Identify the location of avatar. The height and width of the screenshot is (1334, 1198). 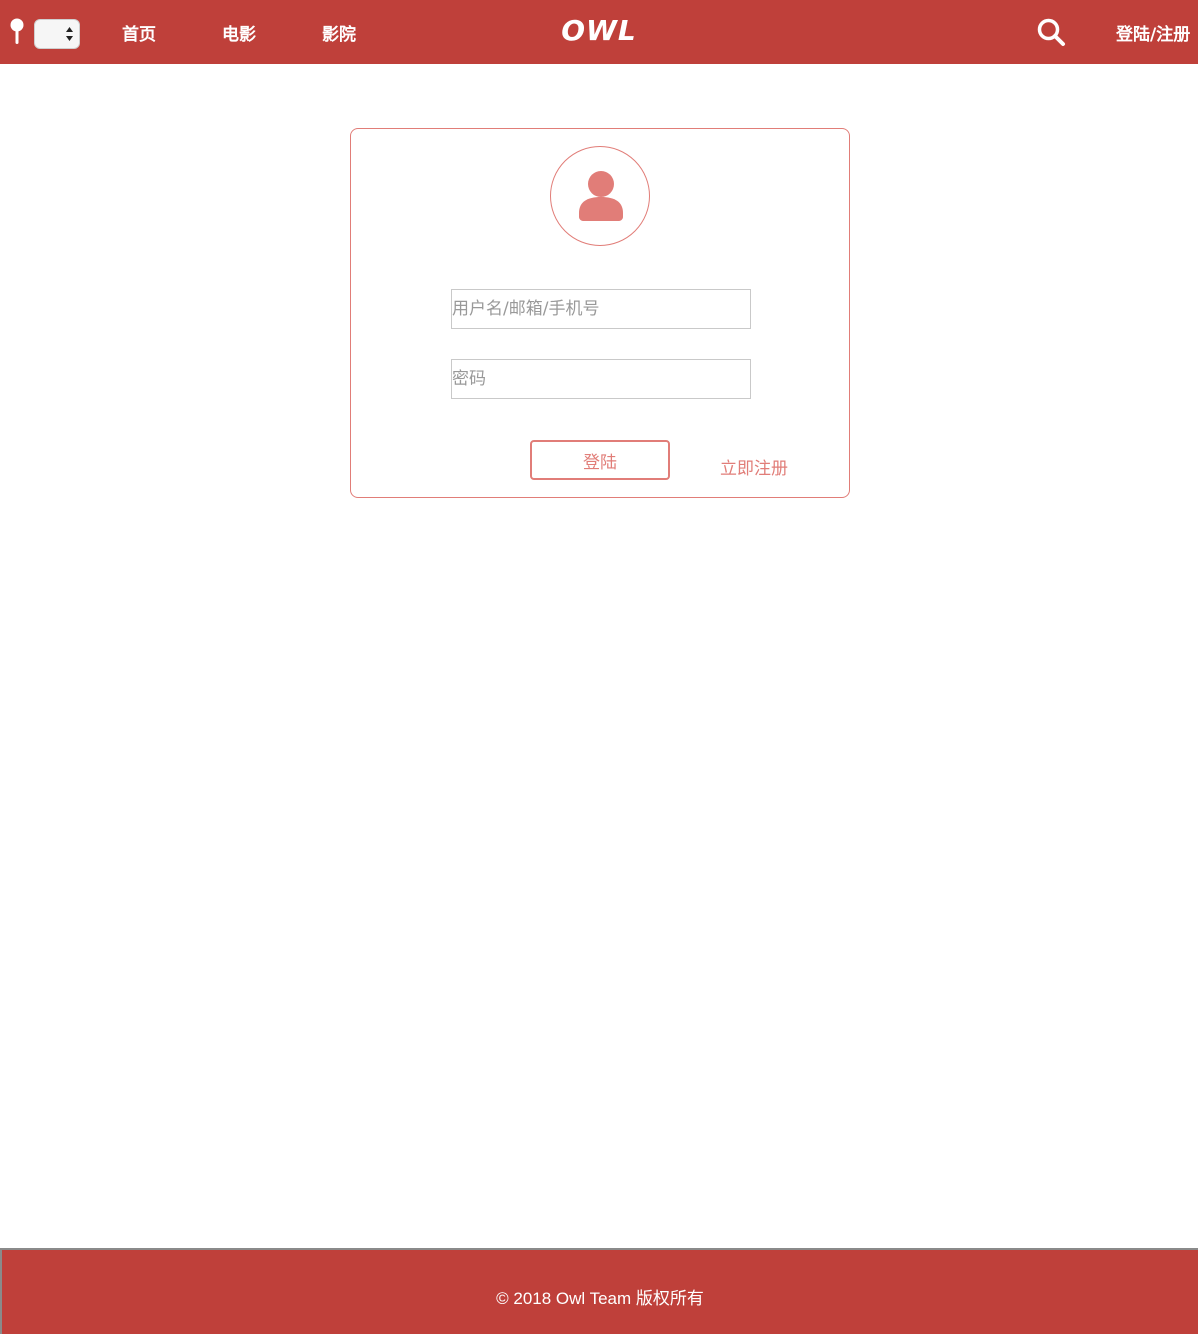
(600, 196).